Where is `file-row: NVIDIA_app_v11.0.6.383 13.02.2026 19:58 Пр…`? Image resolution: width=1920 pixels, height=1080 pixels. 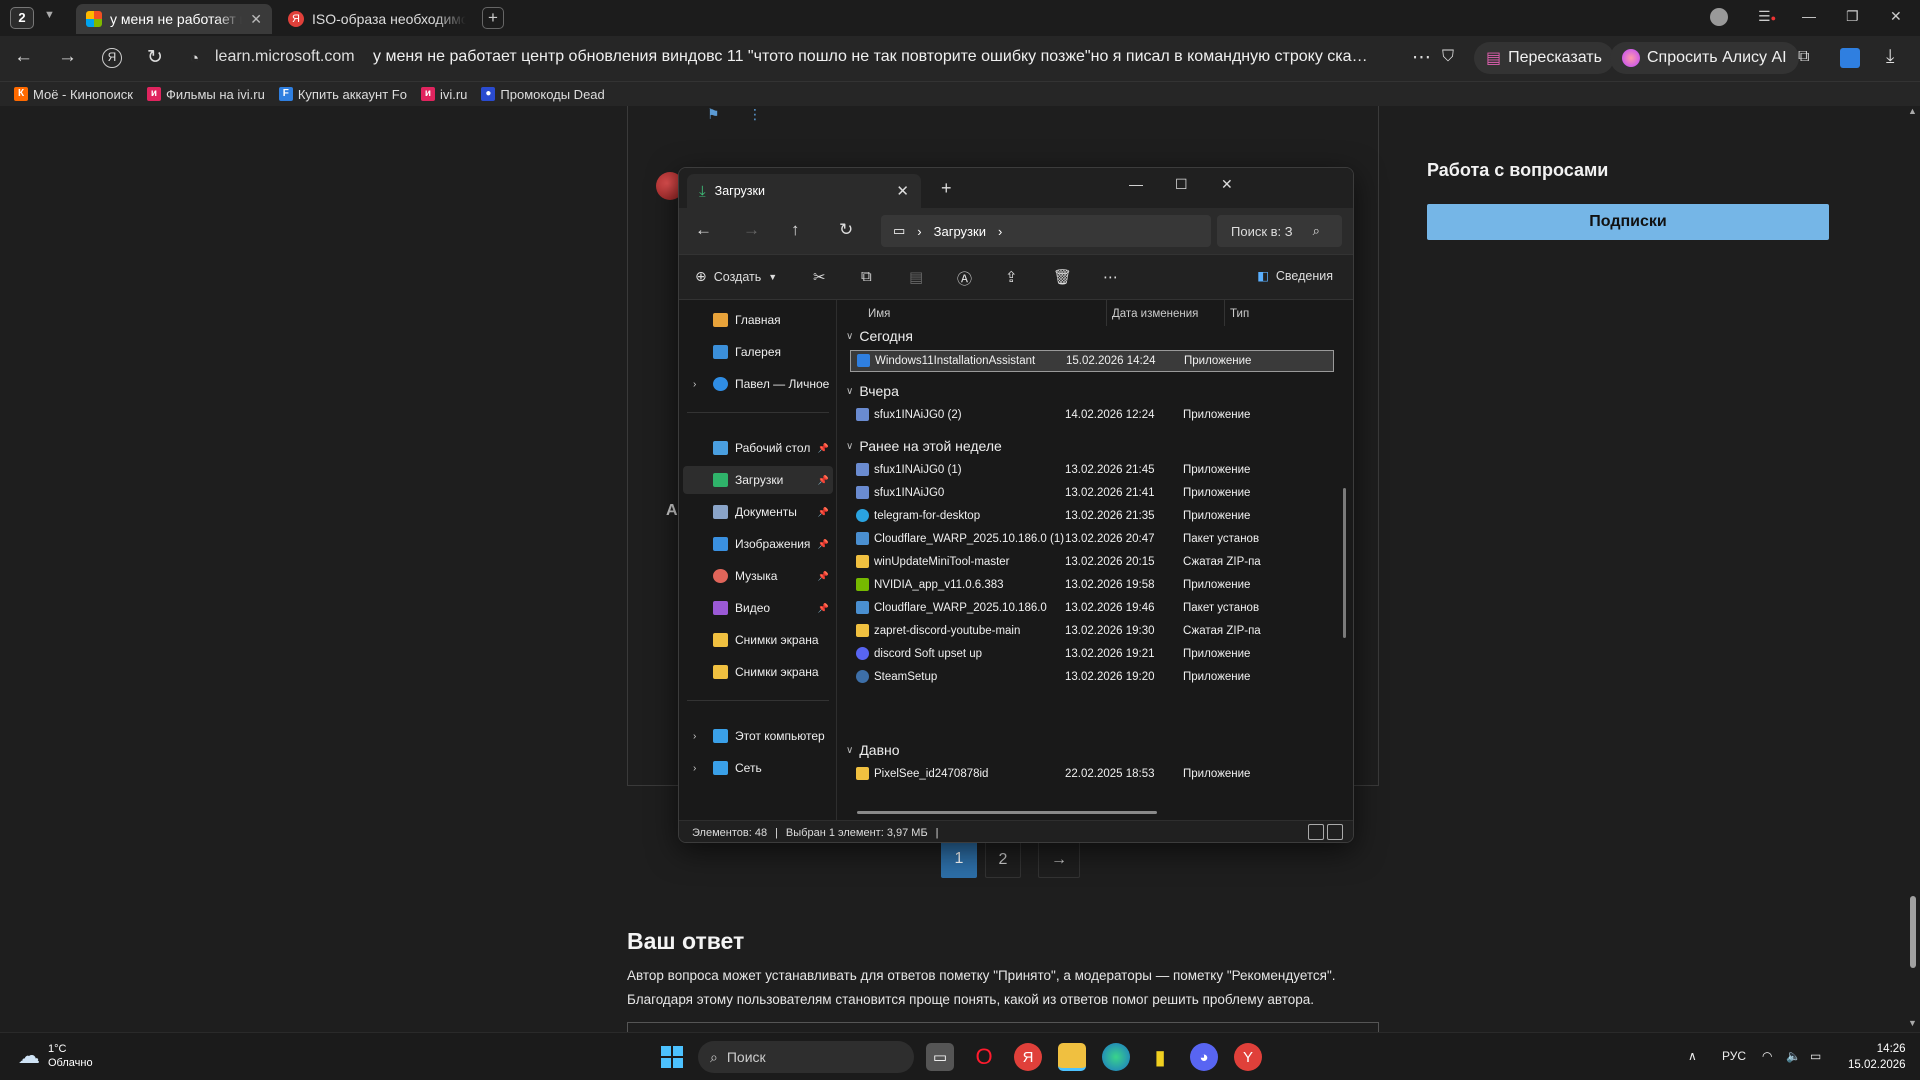
file-row: NVIDIA_app_v11.0.6.383 13.02.2026 19:58 Пр… is located at coordinates (1092, 586).